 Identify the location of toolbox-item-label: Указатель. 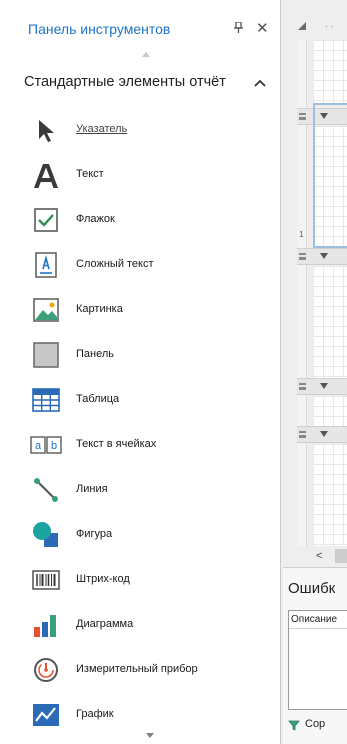
(102, 129).